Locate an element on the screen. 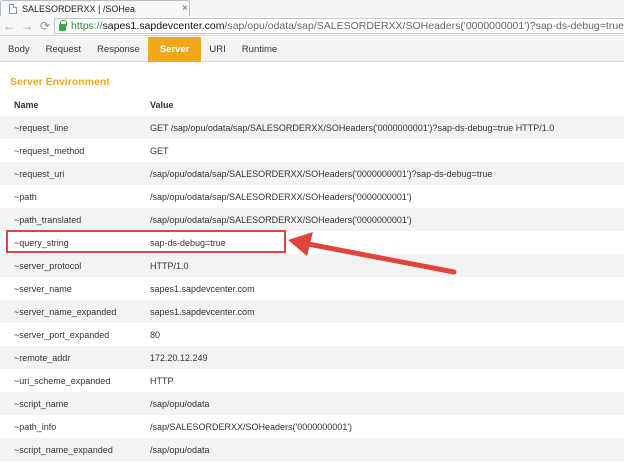 The height and width of the screenshot is (462, 624). tab-uri: URI is located at coordinates (217, 49).